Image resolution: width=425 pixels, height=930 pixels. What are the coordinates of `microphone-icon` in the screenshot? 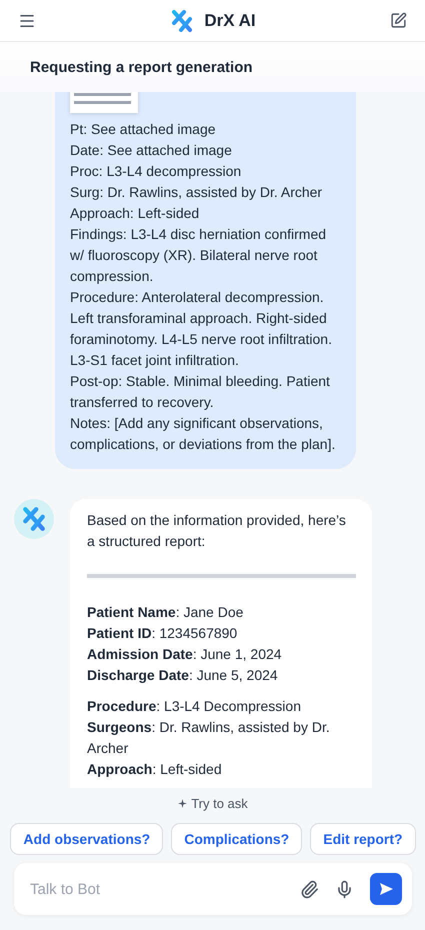 It's located at (344, 889).